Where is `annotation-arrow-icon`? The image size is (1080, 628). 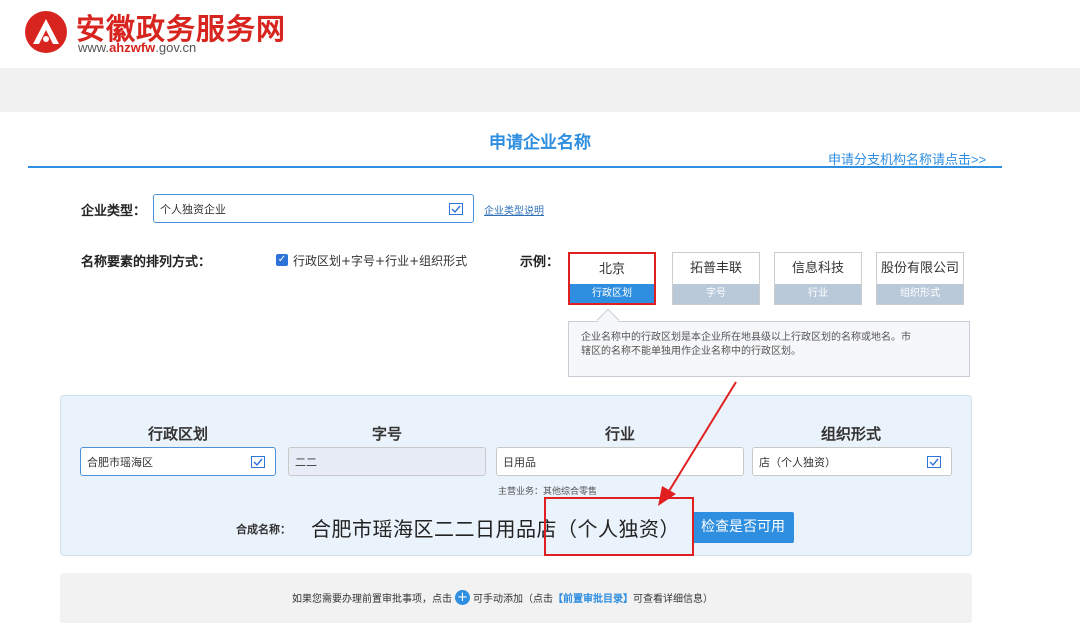
annotation-arrow-icon is located at coordinates (697, 443).